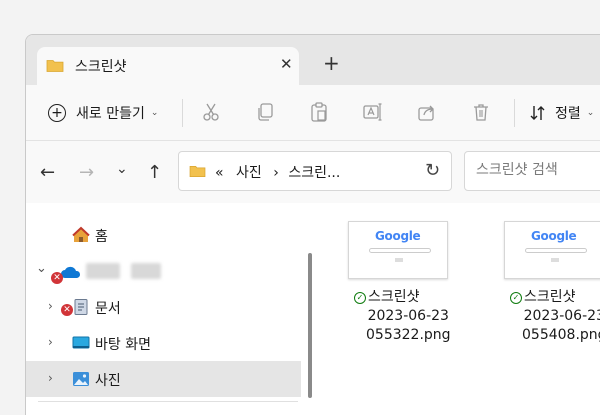 The height and width of the screenshot is (415, 600). What do you see at coordinates (47, 172) in the screenshot?
I see `back-arrow-icon: ←` at bounding box center [47, 172].